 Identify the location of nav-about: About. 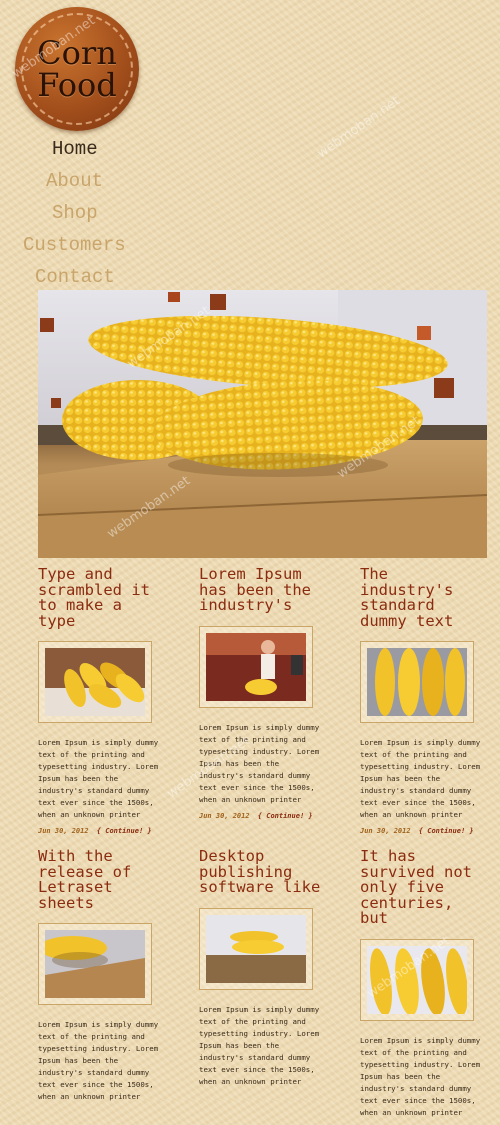
(74, 181).